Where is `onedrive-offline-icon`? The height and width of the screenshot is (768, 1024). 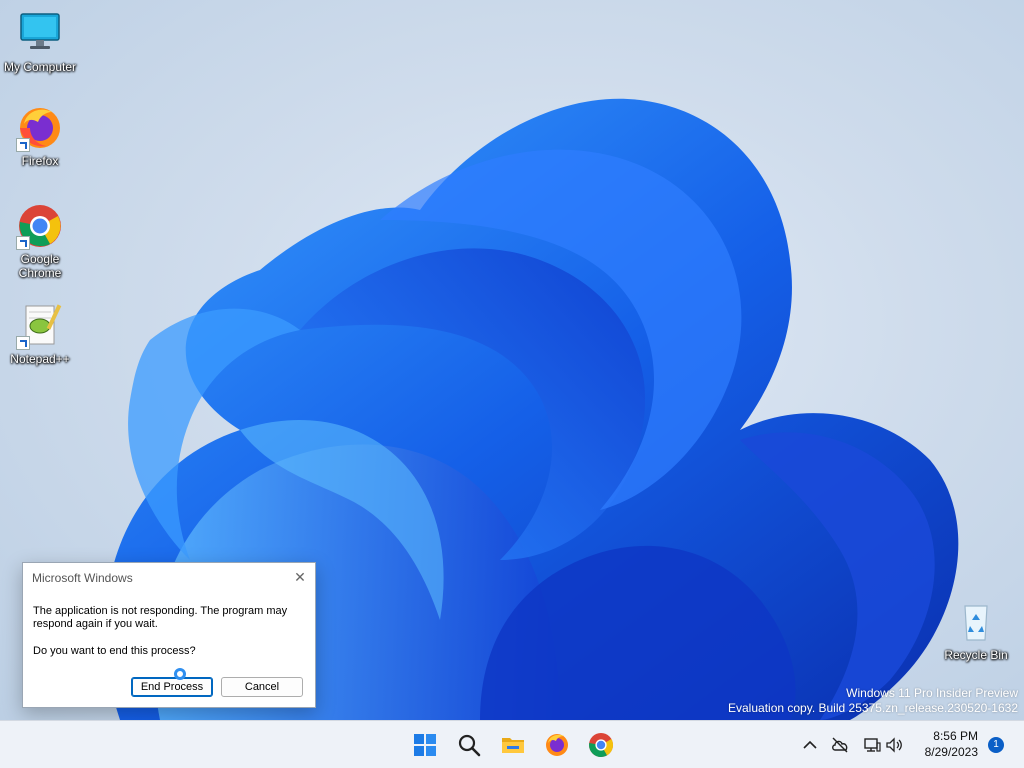
onedrive-offline-icon is located at coordinates (840, 745).